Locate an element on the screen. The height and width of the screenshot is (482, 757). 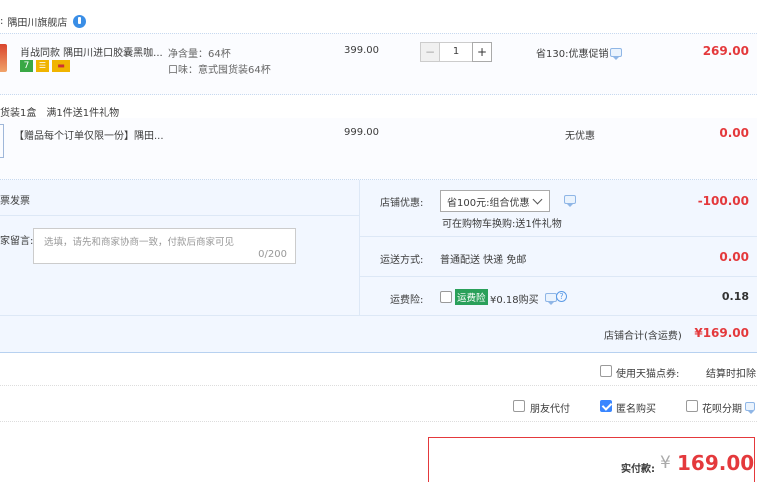
pay-currency: ¥ is located at coordinates (665, 463).